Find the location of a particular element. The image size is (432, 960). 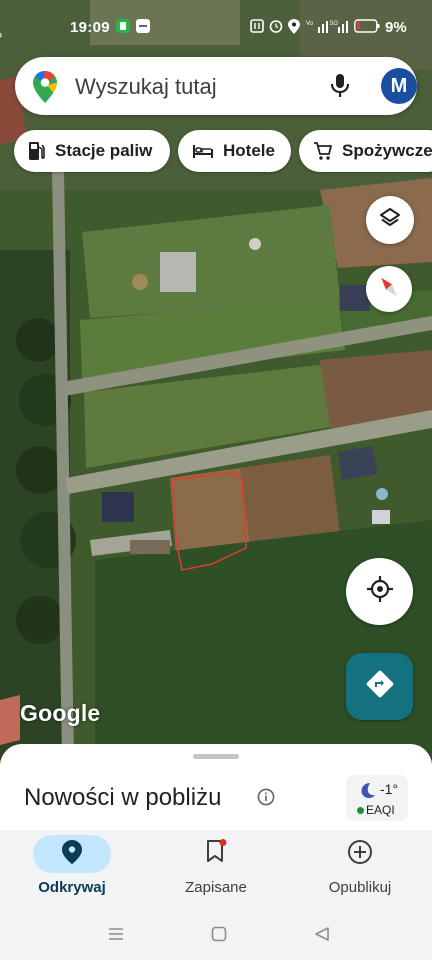

chip-label: Stacje paliw is located at coordinates (104, 150).